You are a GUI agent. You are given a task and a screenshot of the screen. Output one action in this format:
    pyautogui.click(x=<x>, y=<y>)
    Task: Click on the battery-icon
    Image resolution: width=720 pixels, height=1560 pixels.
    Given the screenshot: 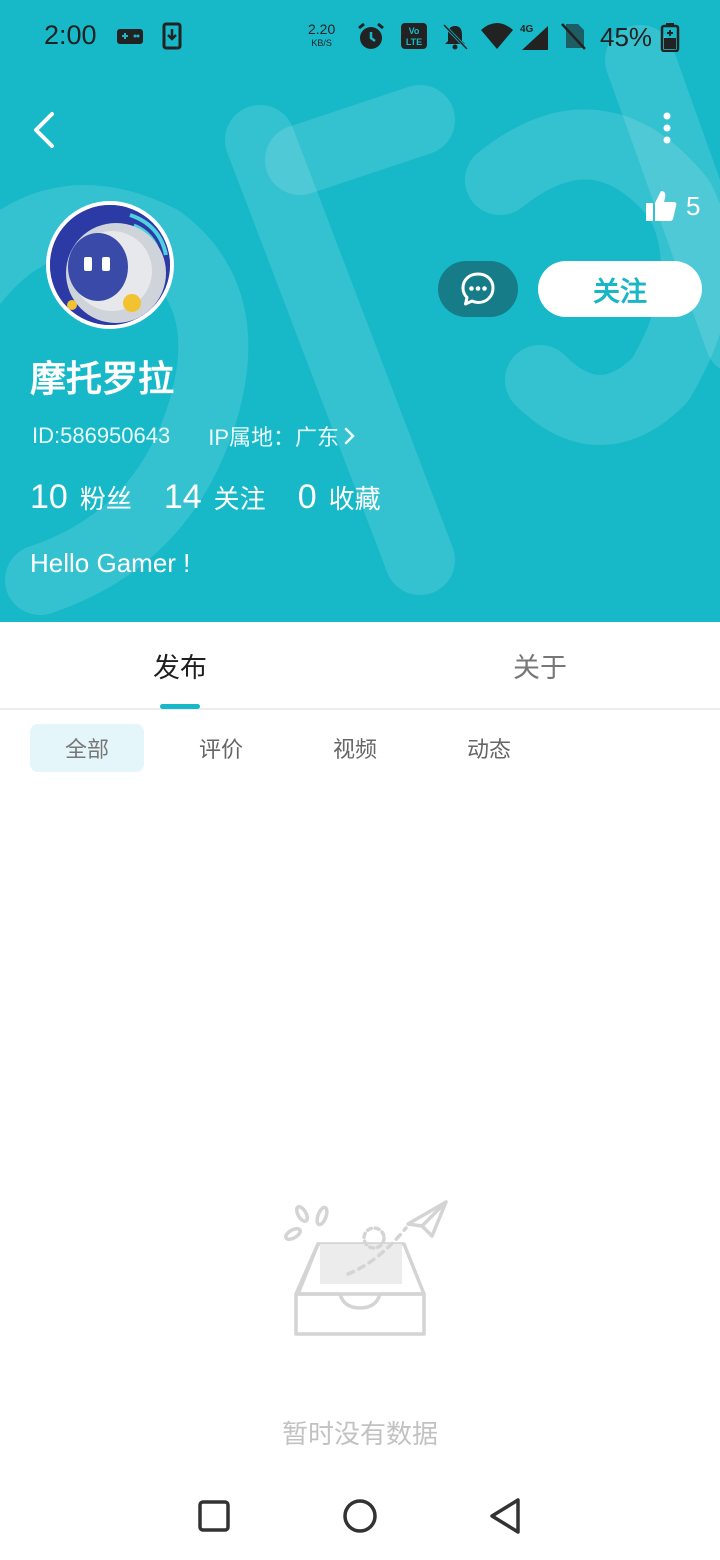 What is the action you would take?
    pyautogui.click(x=670, y=37)
    